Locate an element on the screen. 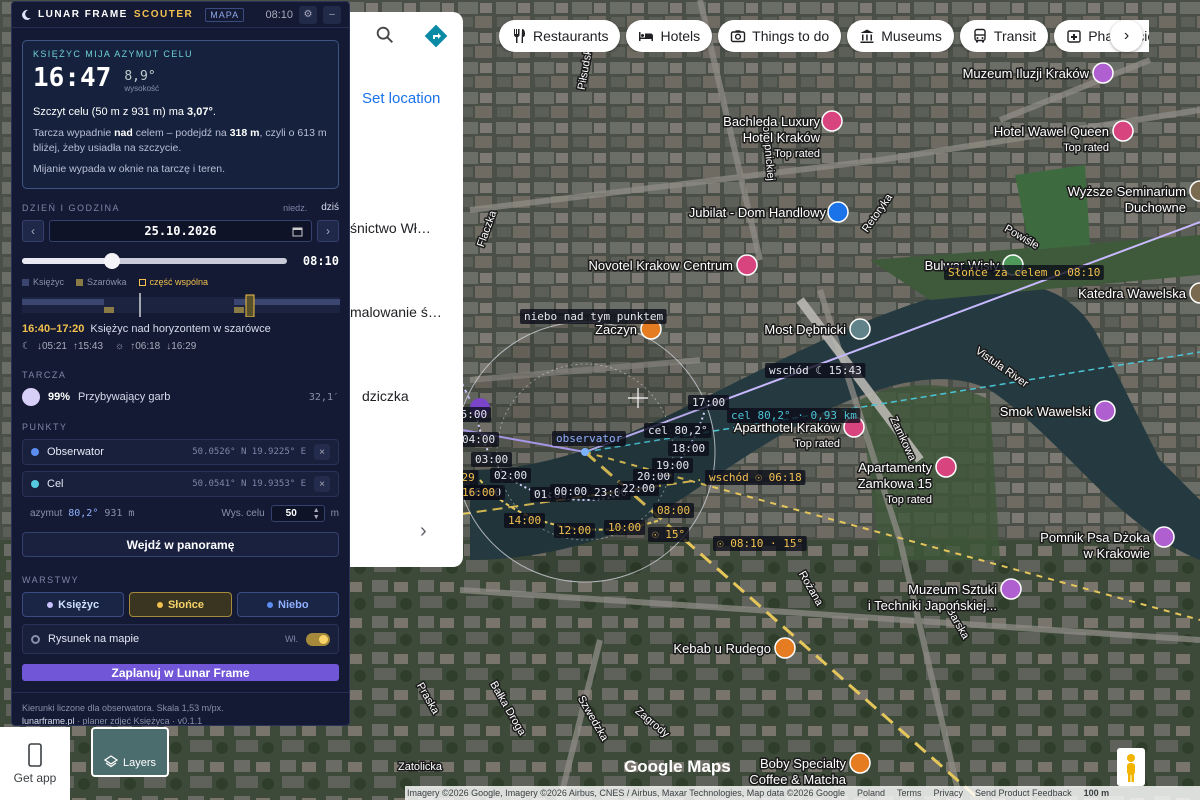 This screenshot has width=1200, height=800. day-timeline is located at coordinates (181, 305).